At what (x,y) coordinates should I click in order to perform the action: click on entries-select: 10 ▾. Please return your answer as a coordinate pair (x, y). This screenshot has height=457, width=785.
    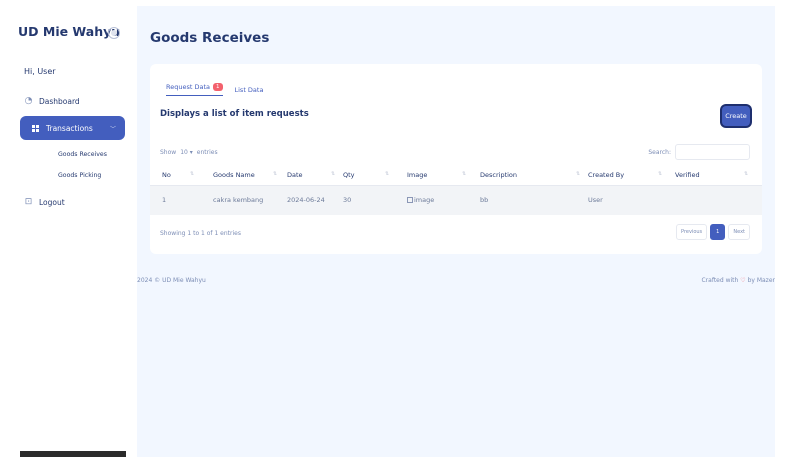
    Looking at the image, I should click on (186, 152).